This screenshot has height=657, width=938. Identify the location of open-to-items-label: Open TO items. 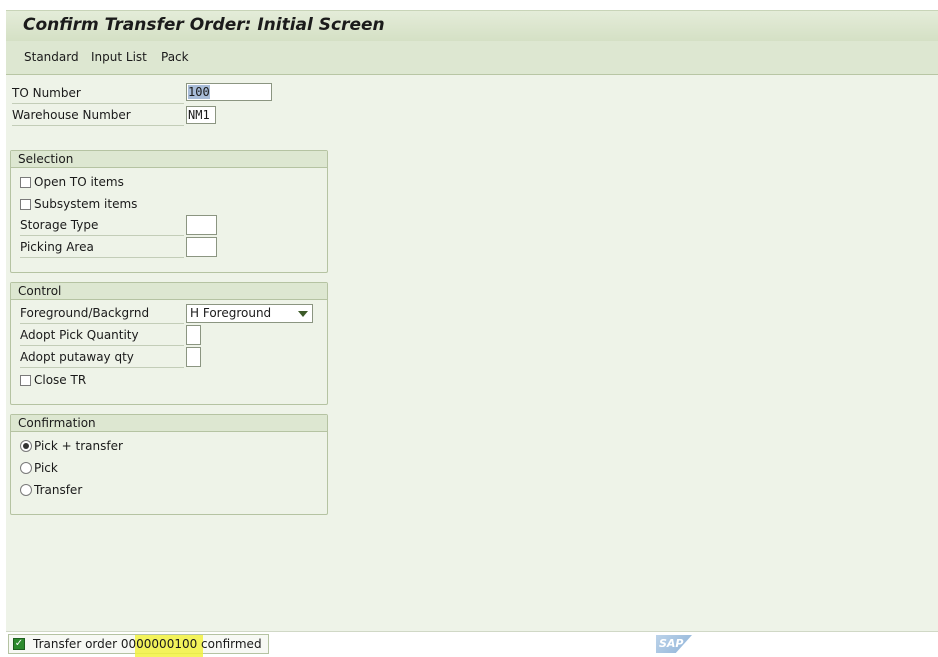
(79, 182).